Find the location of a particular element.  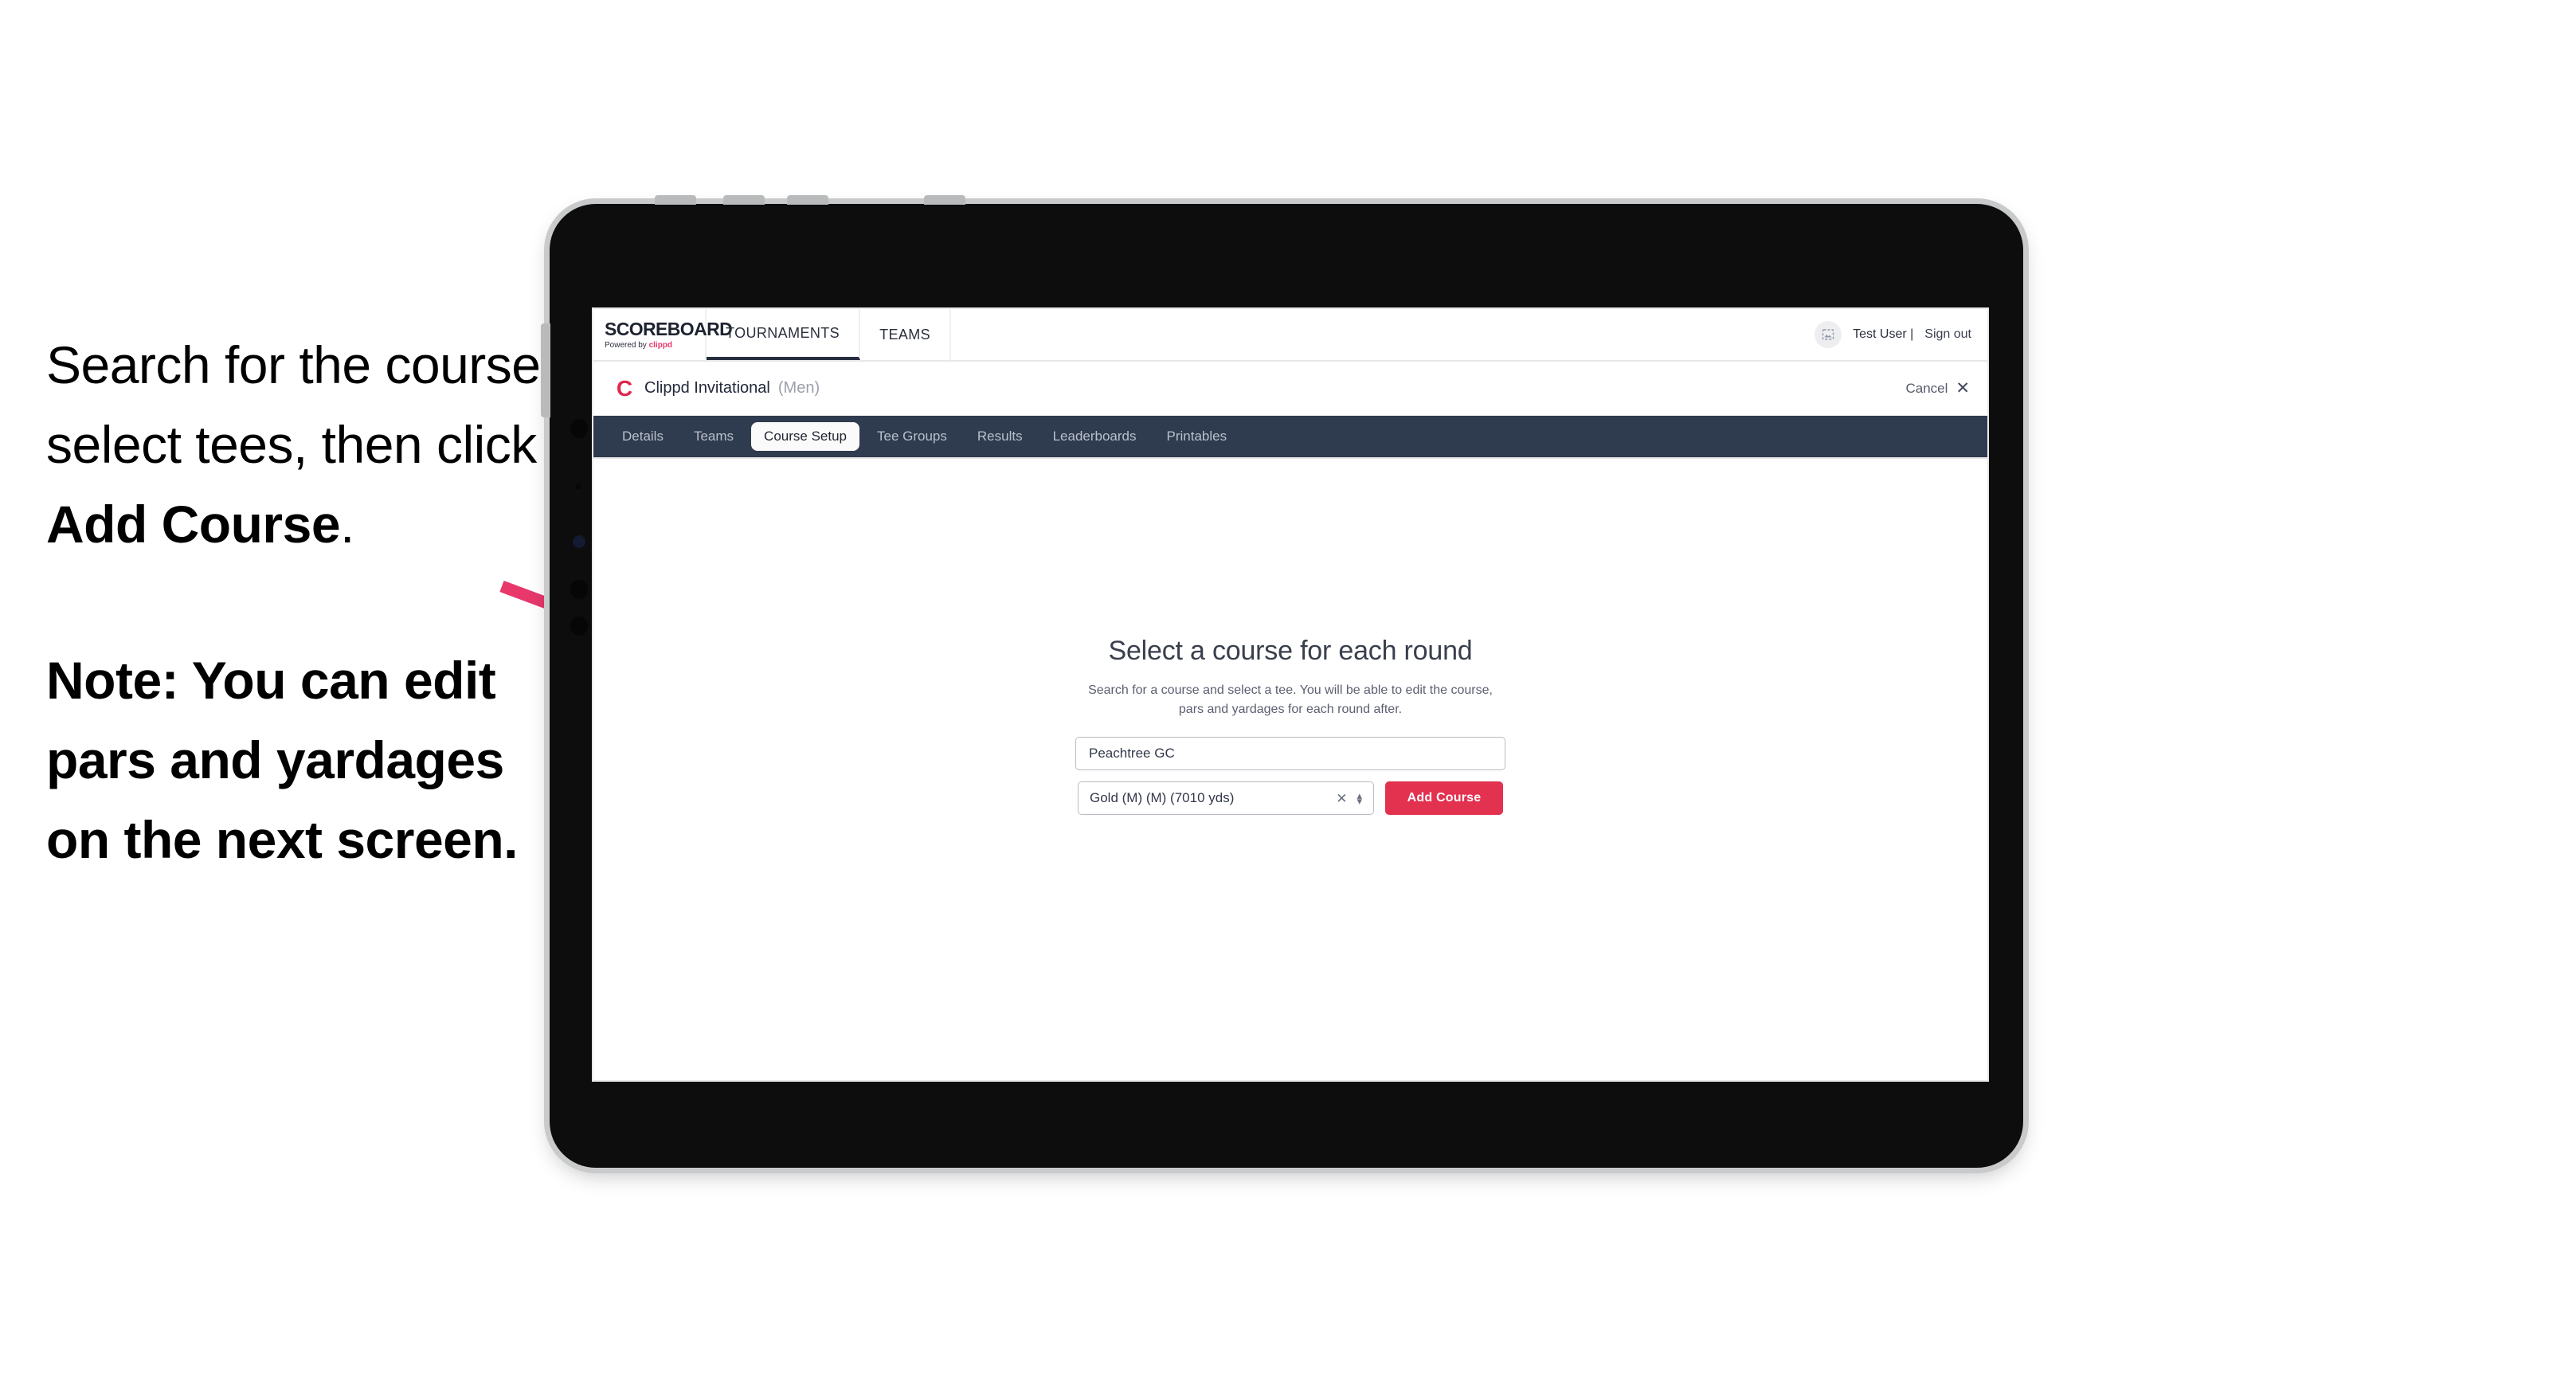

clear-tee-icon: ✕ is located at coordinates (1341, 798).